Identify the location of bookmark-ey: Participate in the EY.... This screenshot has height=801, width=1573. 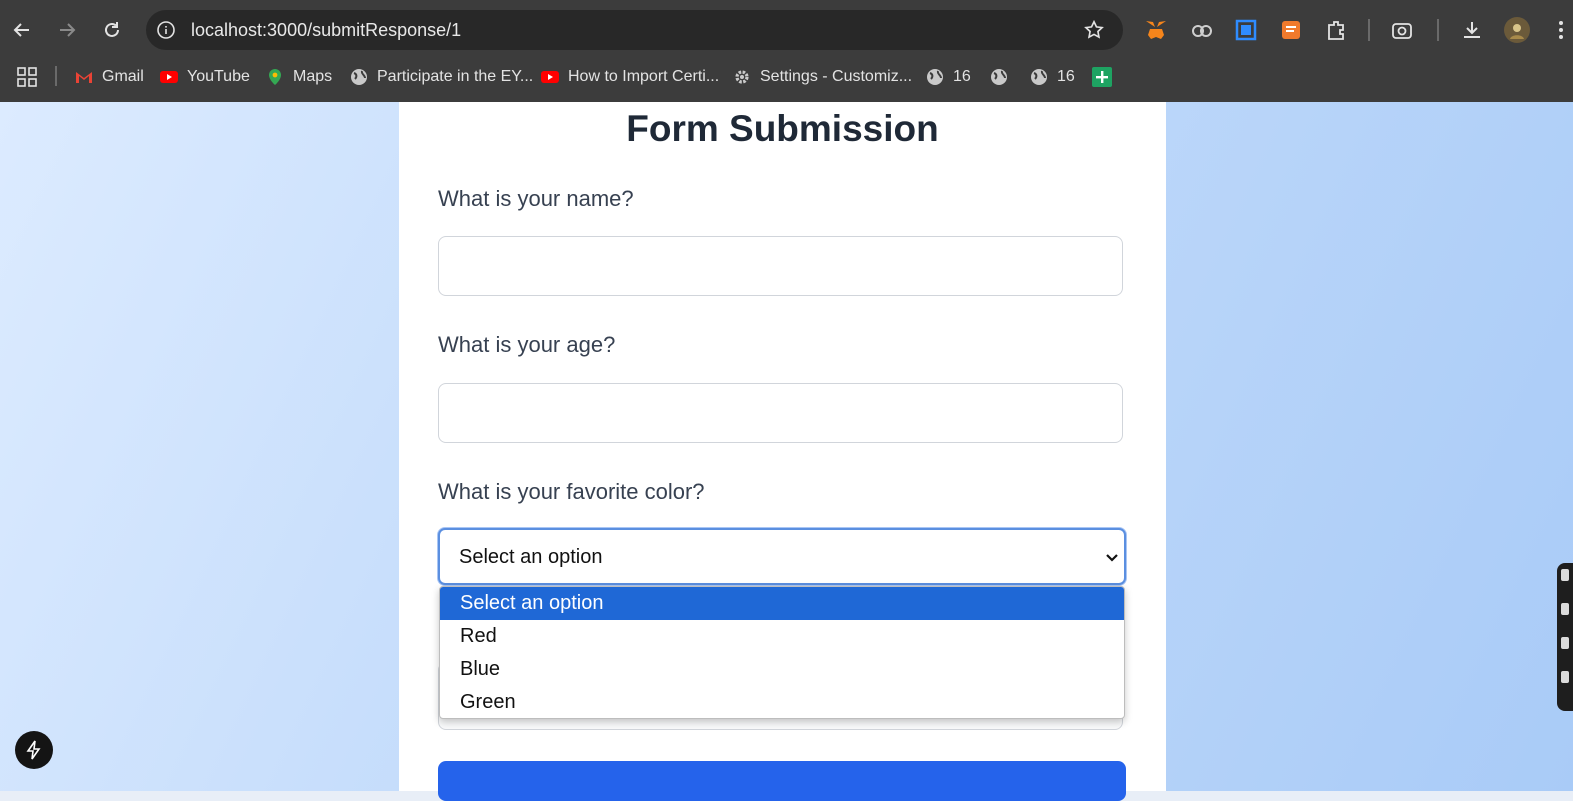
(441, 77).